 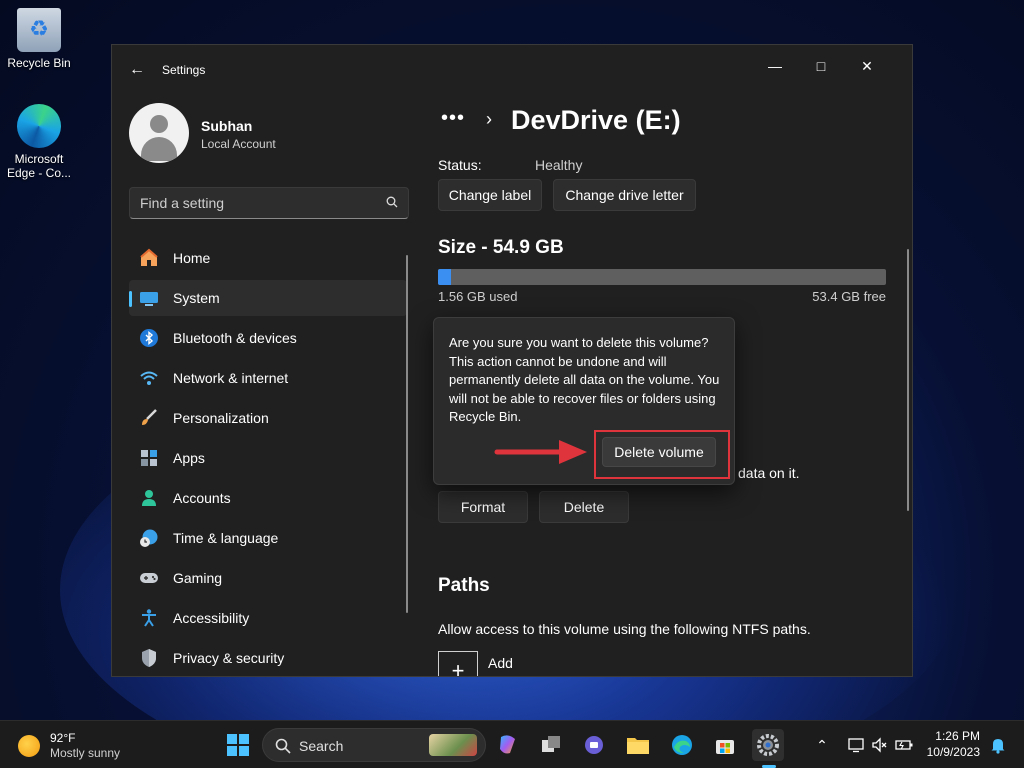 I want to click on profile-account-type: Local Account, so click(x=238, y=144).